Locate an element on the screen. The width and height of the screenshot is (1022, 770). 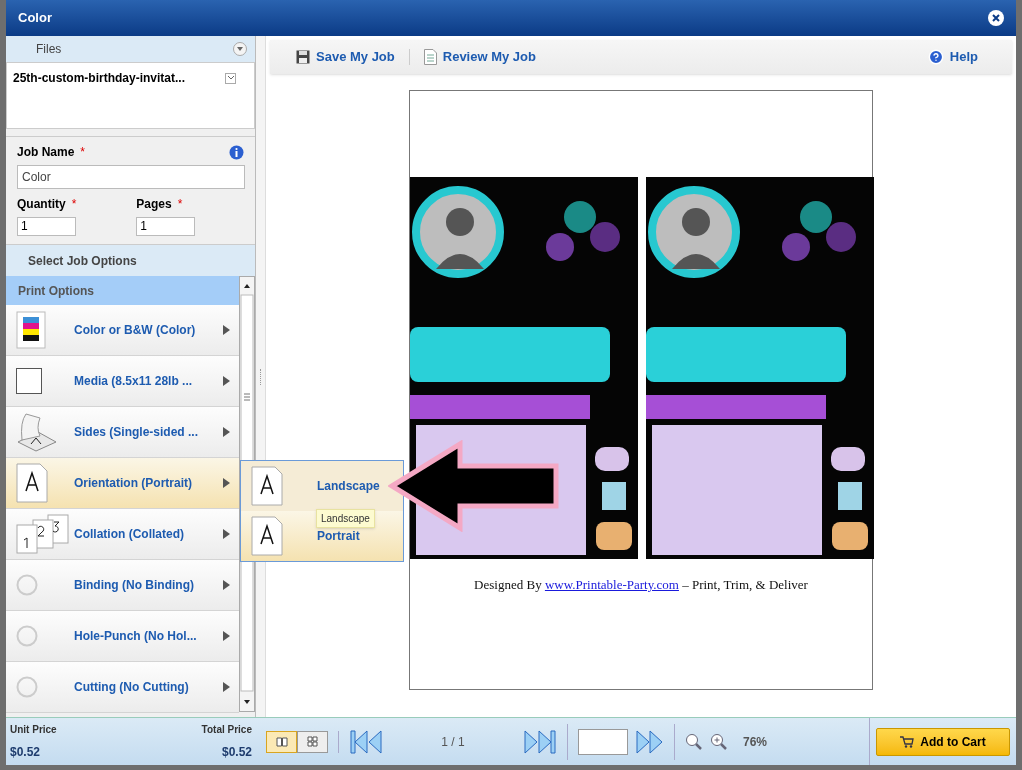
submenu-item: Landscape is located at coordinates (322, 486).